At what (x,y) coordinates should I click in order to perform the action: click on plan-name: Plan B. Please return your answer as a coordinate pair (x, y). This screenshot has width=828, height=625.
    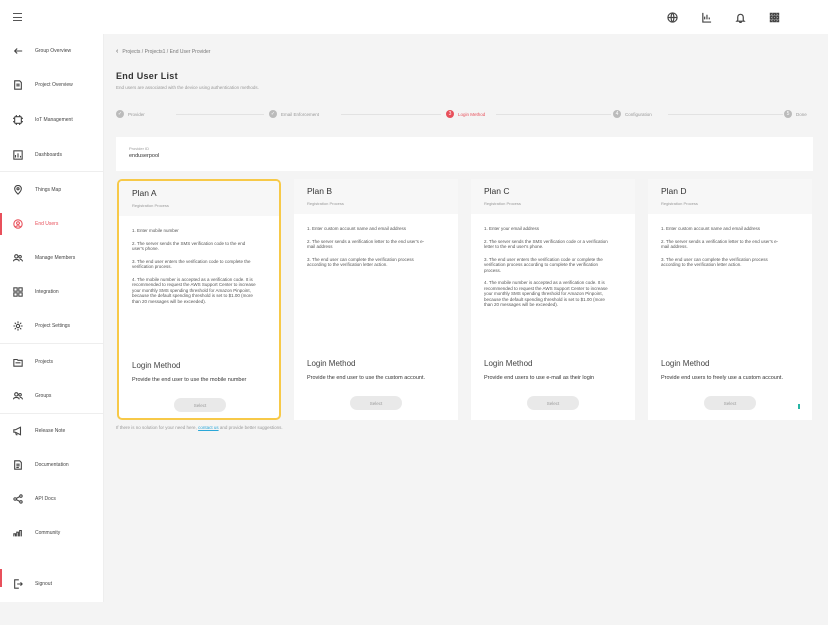
    Looking at the image, I should click on (320, 191).